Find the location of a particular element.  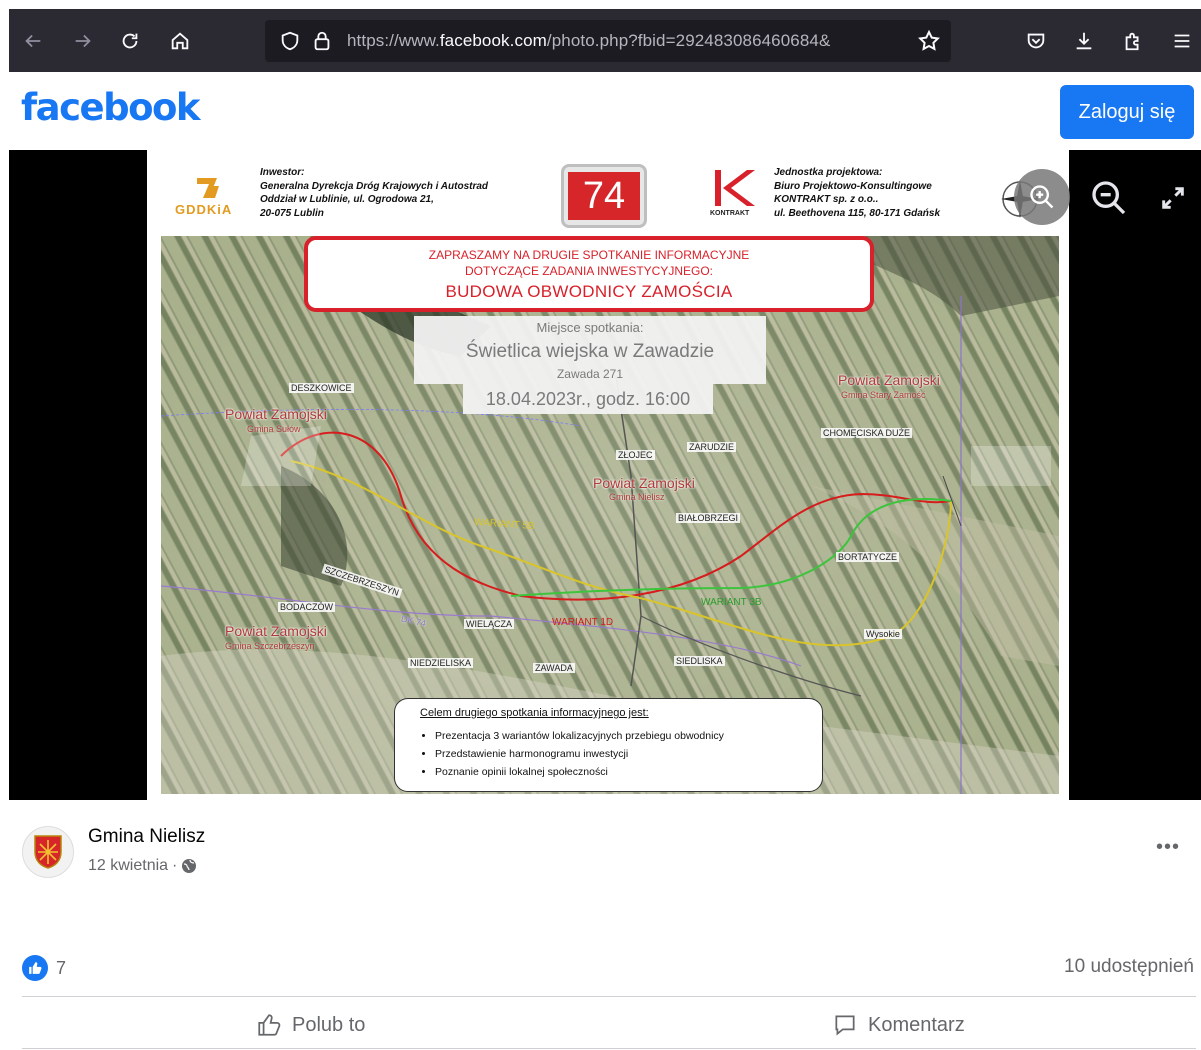

puzzle-icon is located at coordinates (1132, 41).